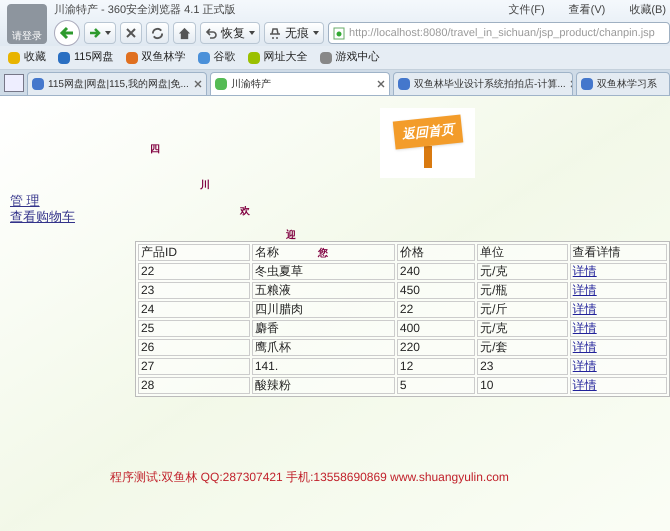 This screenshot has width=670, height=531. I want to click on bookmark-item: 收藏, so click(27, 57).